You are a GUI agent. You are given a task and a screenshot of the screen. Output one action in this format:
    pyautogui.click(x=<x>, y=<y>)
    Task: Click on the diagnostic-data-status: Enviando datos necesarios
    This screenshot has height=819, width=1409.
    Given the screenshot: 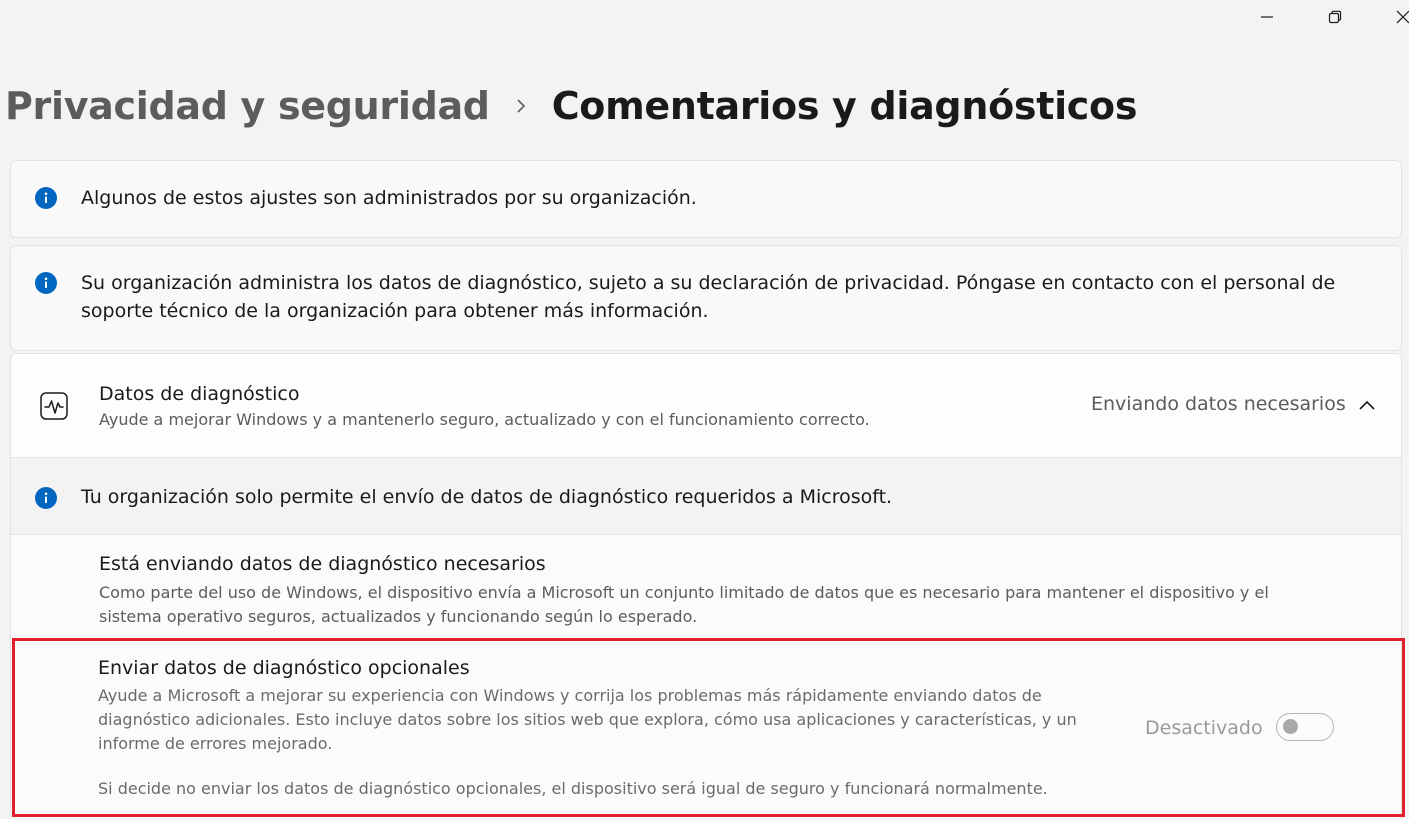 What is the action you would take?
    pyautogui.click(x=1218, y=404)
    